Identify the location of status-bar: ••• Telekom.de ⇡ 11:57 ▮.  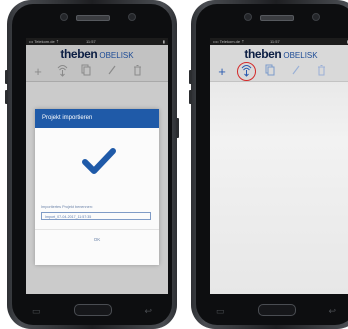
(97, 41).